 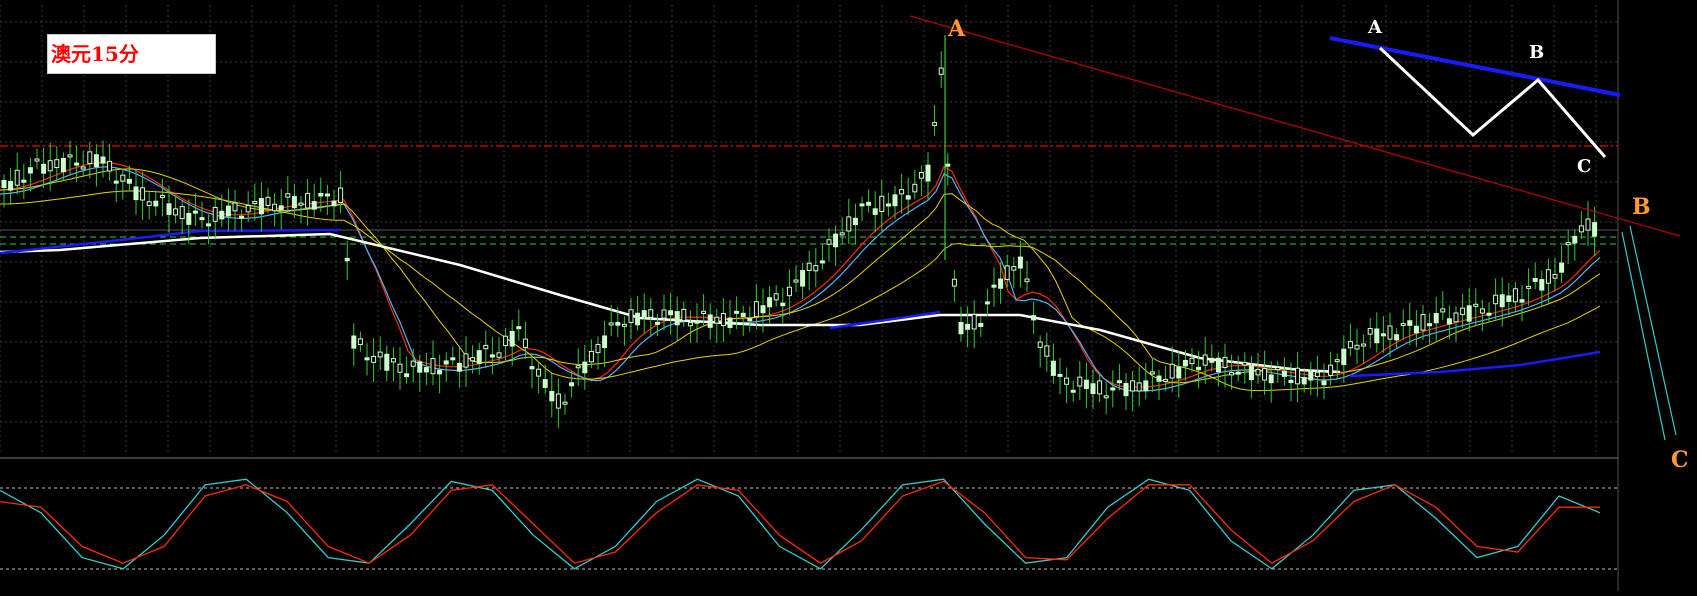 What do you see at coordinates (1536, 52) in the screenshot?
I see `inset-label-b: B` at bounding box center [1536, 52].